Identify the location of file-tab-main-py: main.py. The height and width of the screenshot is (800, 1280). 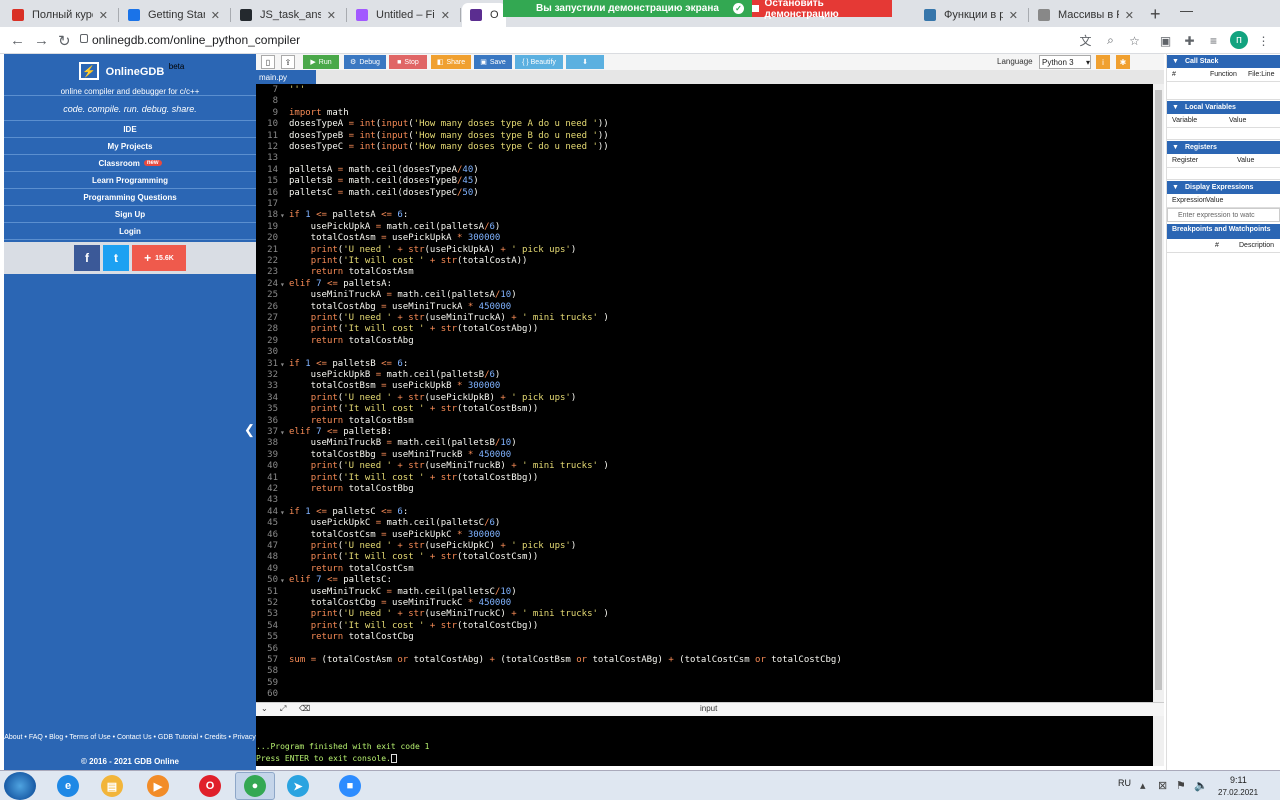
(286, 77).